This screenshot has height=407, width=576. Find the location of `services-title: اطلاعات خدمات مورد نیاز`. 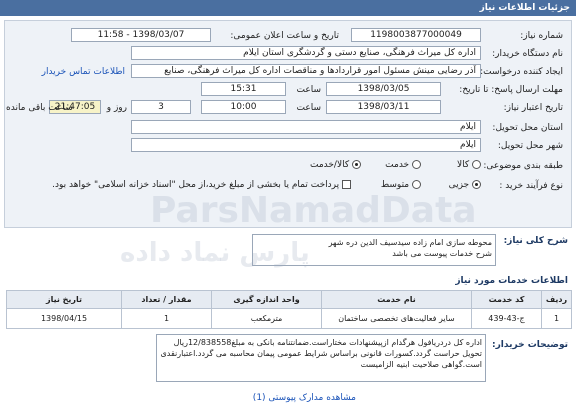

services-title: اطلاعات خدمات مورد نیاز is located at coordinates (511, 281).